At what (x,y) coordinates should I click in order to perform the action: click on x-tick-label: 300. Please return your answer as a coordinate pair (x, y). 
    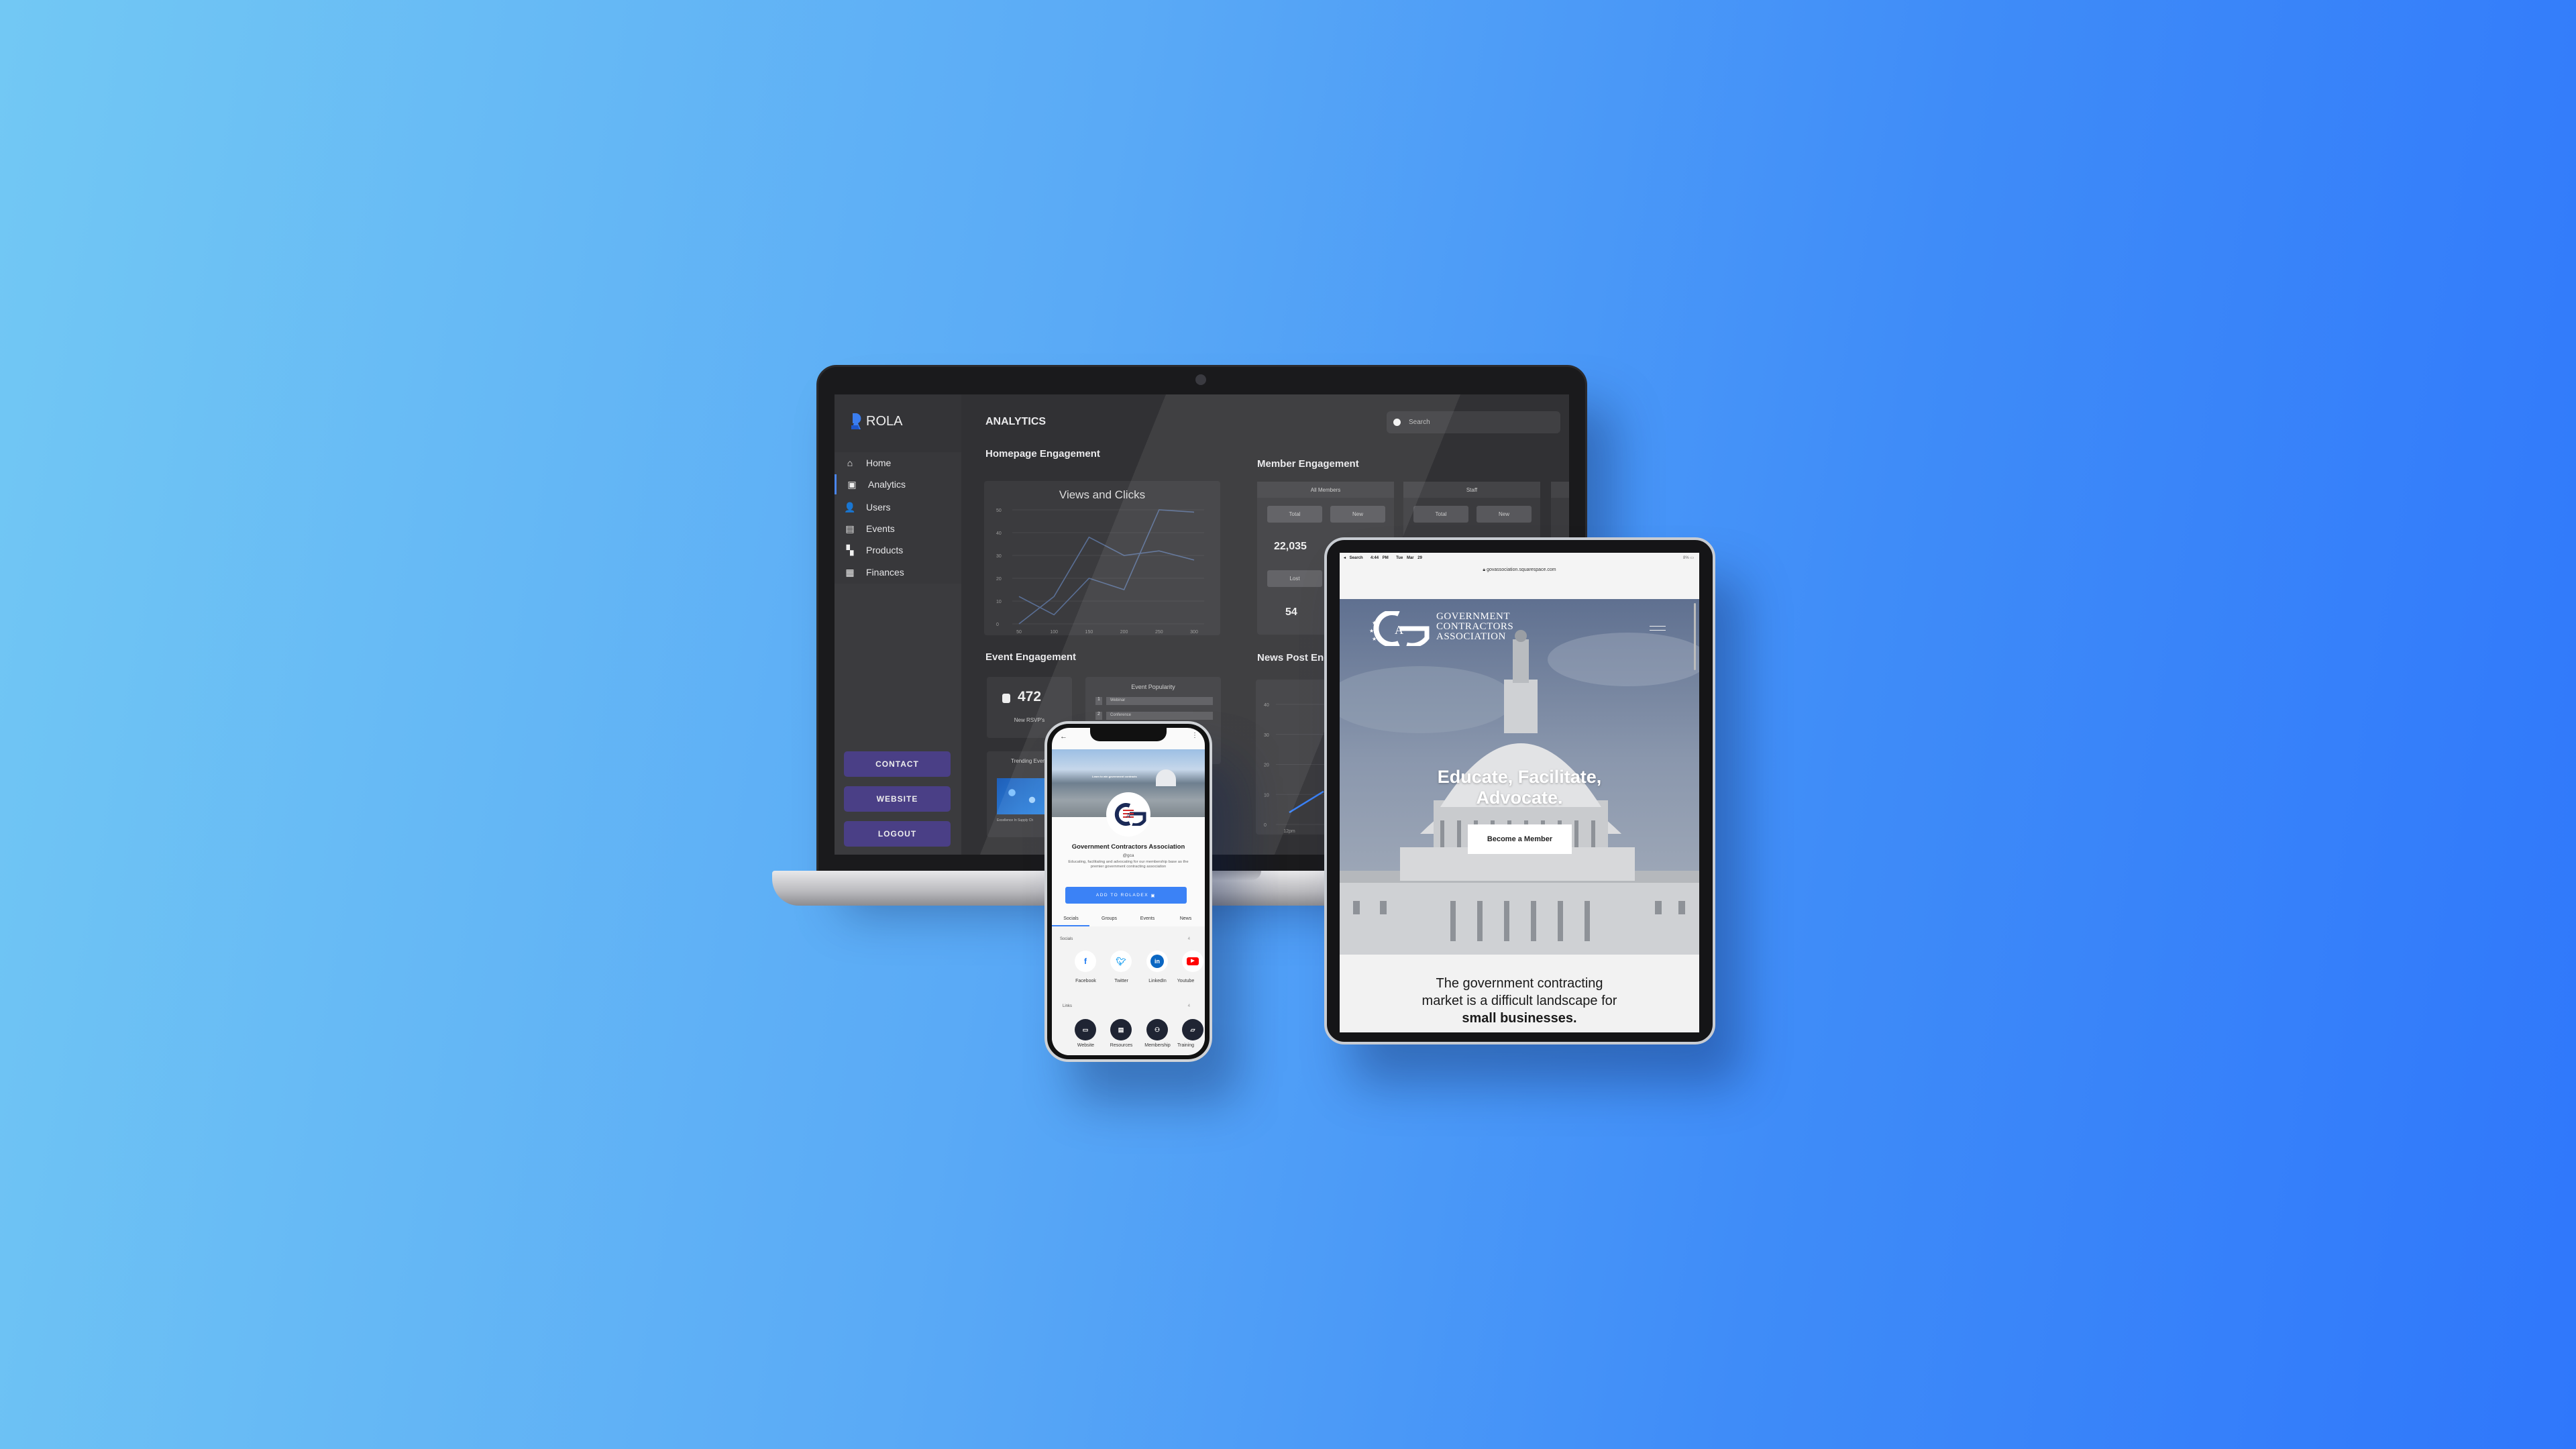
    Looking at the image, I should click on (1194, 632).